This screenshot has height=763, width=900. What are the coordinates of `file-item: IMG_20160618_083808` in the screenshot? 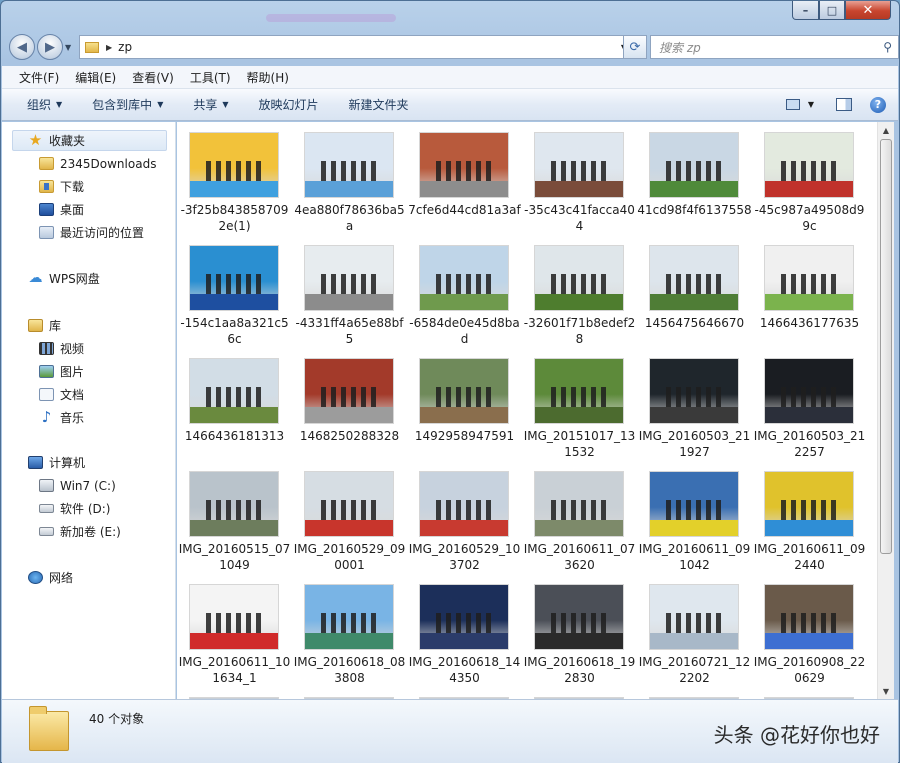 It's located at (349, 629).